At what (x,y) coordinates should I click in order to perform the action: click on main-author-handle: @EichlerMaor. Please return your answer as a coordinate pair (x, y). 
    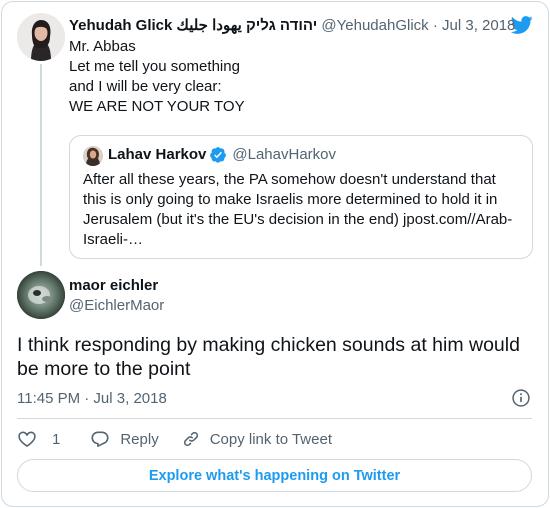
    Looking at the image, I should click on (116, 306).